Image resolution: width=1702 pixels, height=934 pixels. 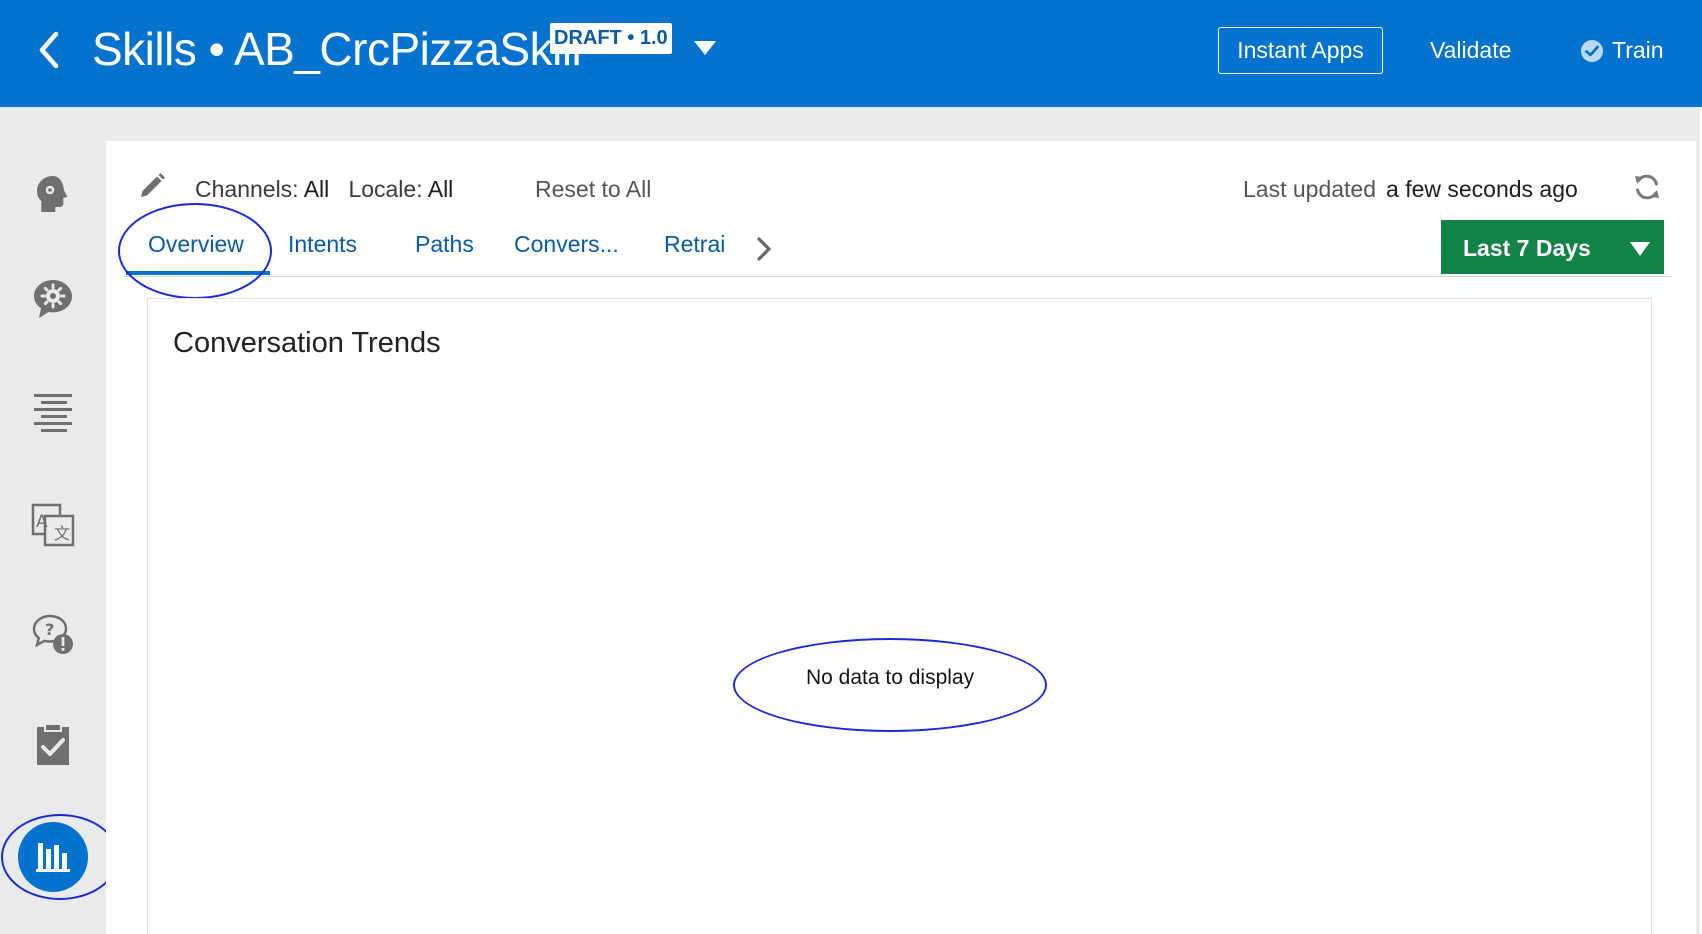 I want to click on check-circle-icon, so click(x=1592, y=50).